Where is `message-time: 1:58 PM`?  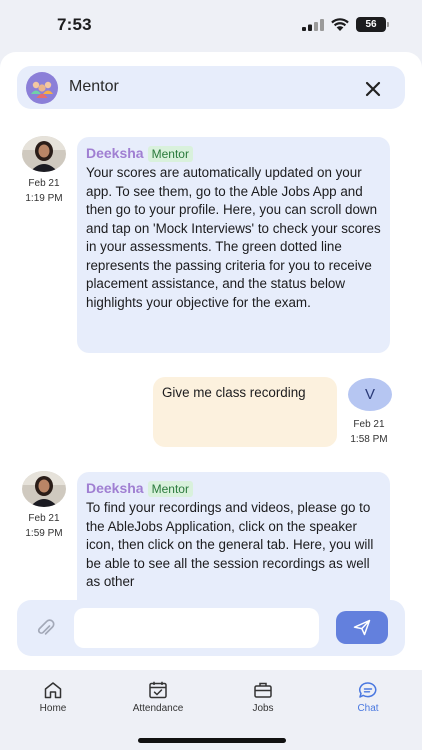
message-time: 1:58 PM is located at coordinates (369, 439).